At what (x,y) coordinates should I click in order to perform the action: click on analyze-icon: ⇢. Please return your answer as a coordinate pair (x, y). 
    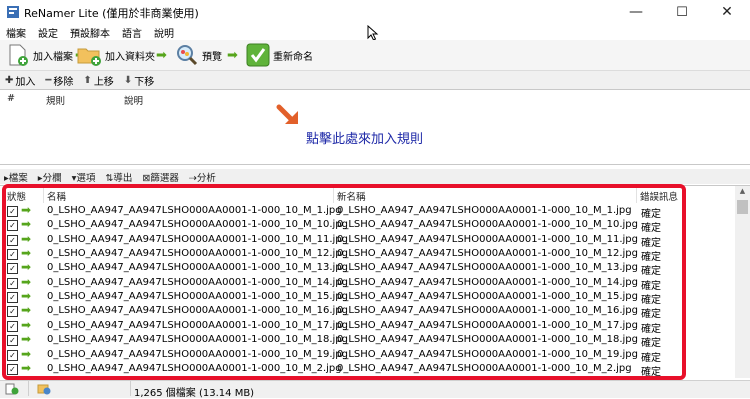
    Looking at the image, I should click on (192, 178).